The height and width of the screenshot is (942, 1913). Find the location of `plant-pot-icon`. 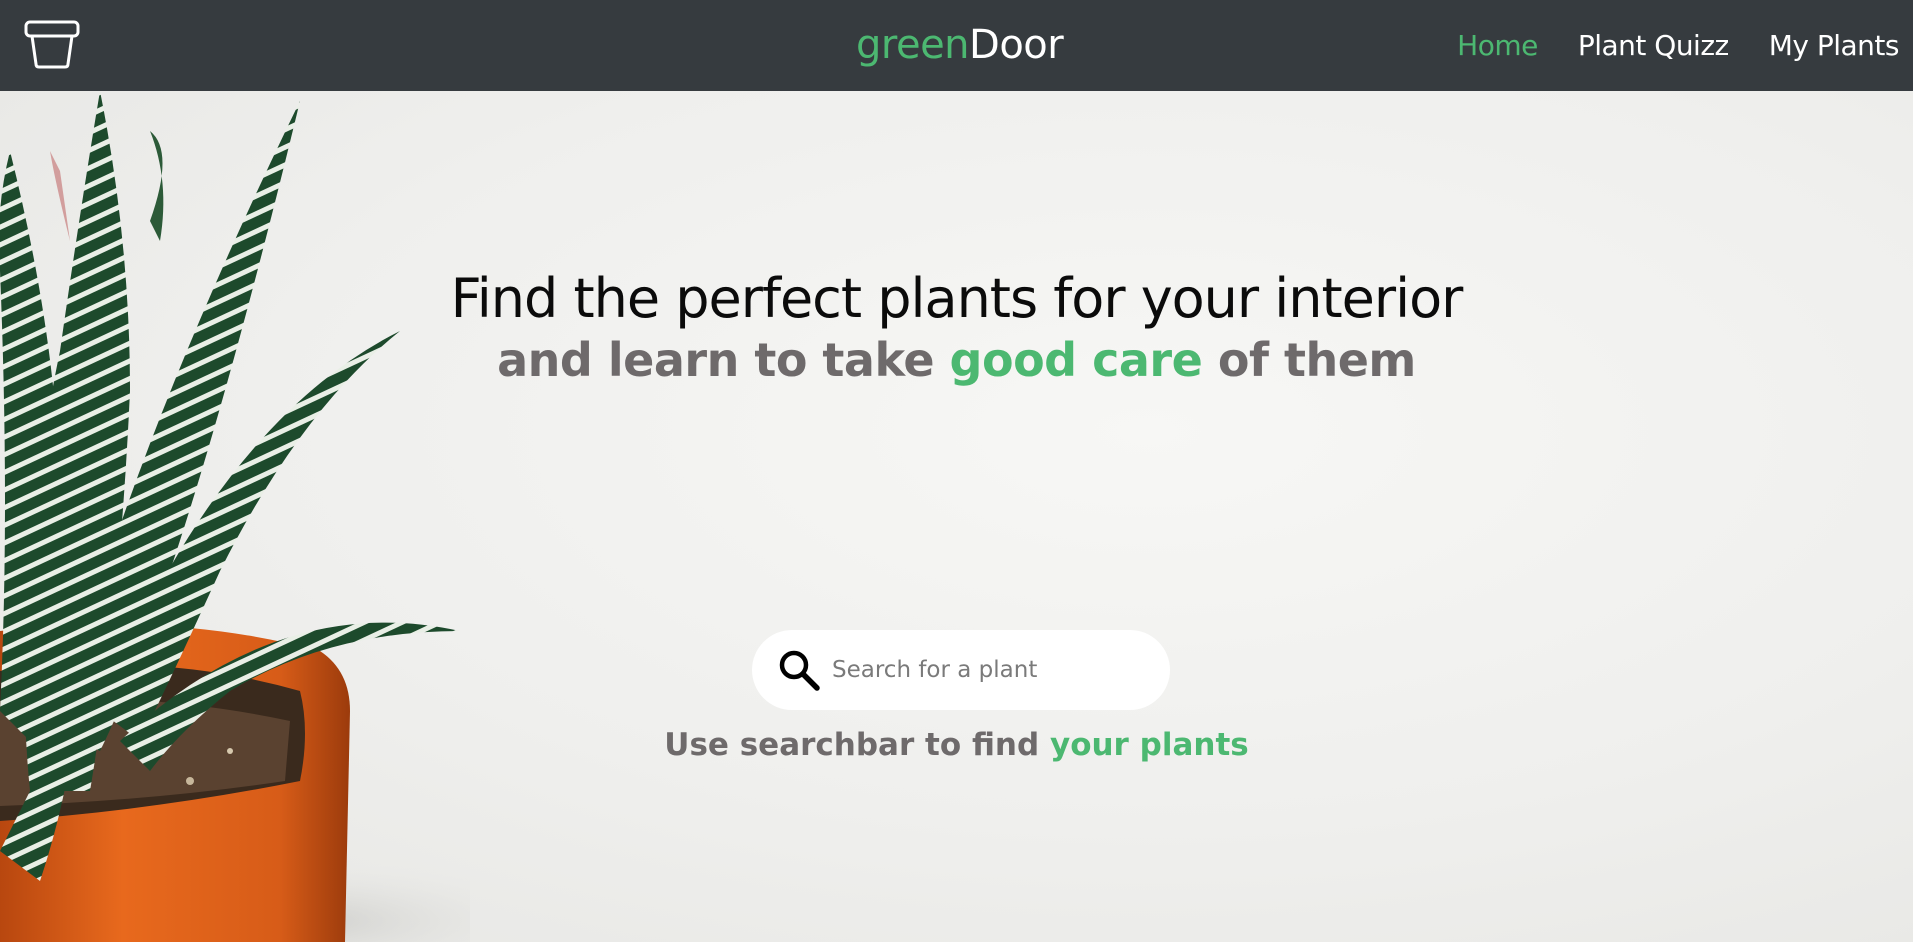

plant-pot-icon is located at coordinates (52, 45).